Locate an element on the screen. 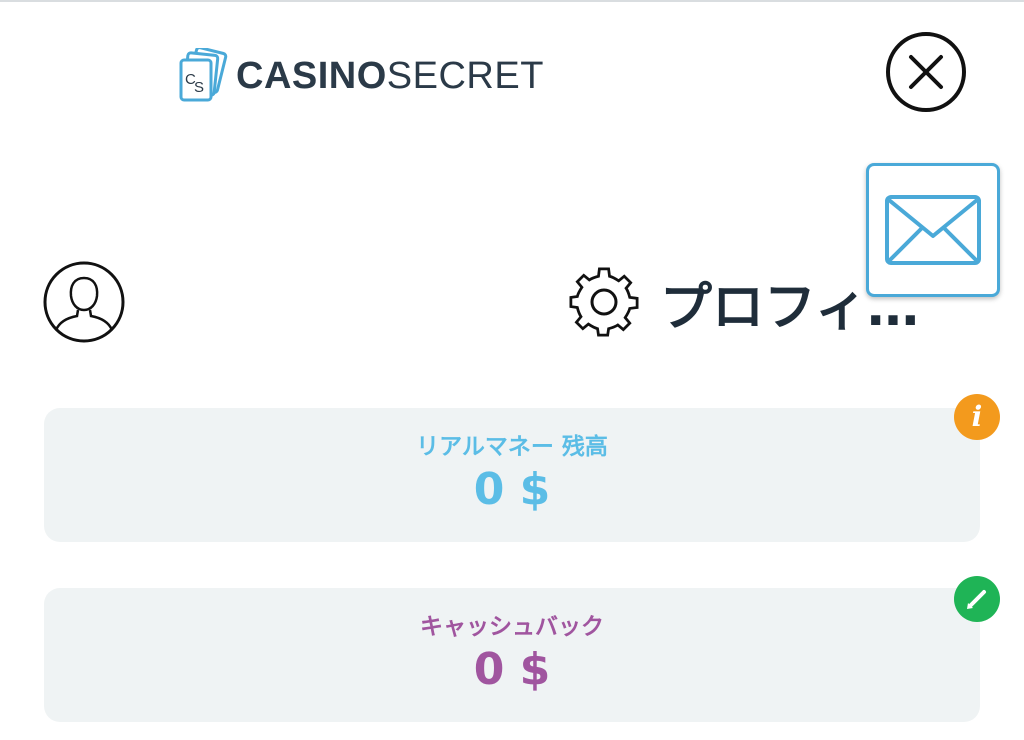 Image resolution: width=1024 pixels, height=740 pixels. close-icon is located at coordinates (926, 72).